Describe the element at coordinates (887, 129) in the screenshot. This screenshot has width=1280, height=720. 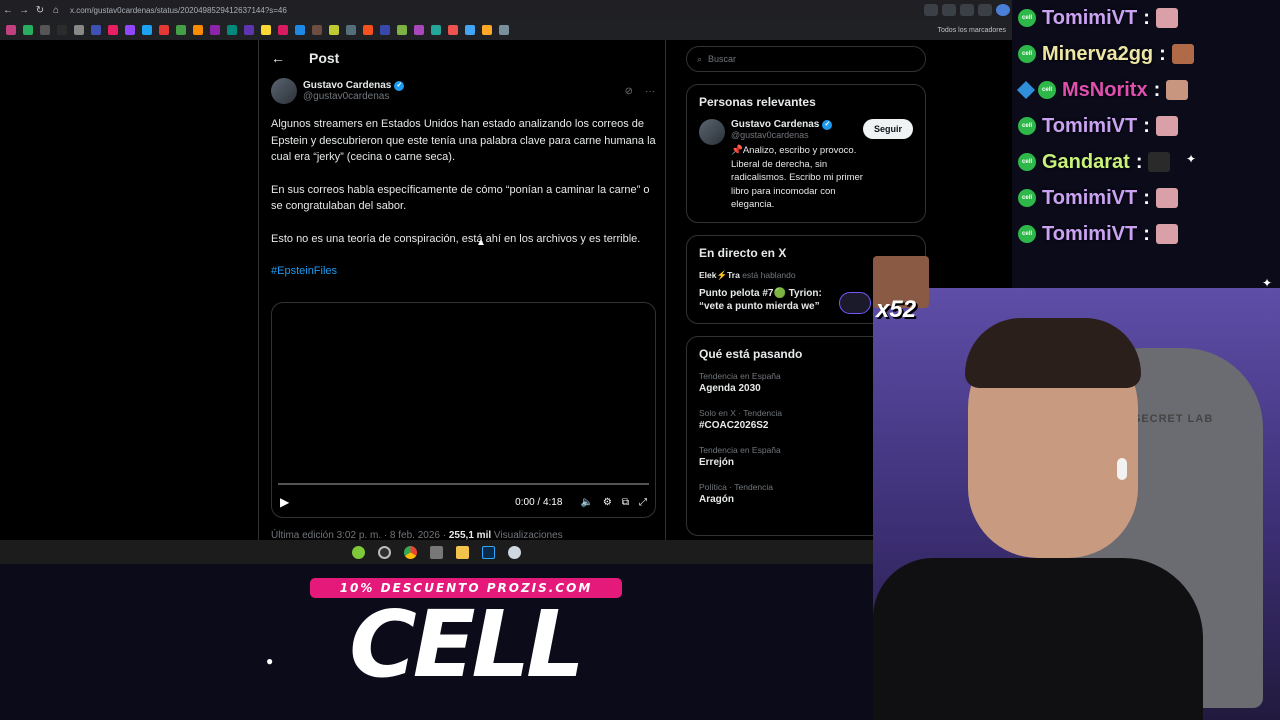
I see `follow-button: Seguir` at that location.